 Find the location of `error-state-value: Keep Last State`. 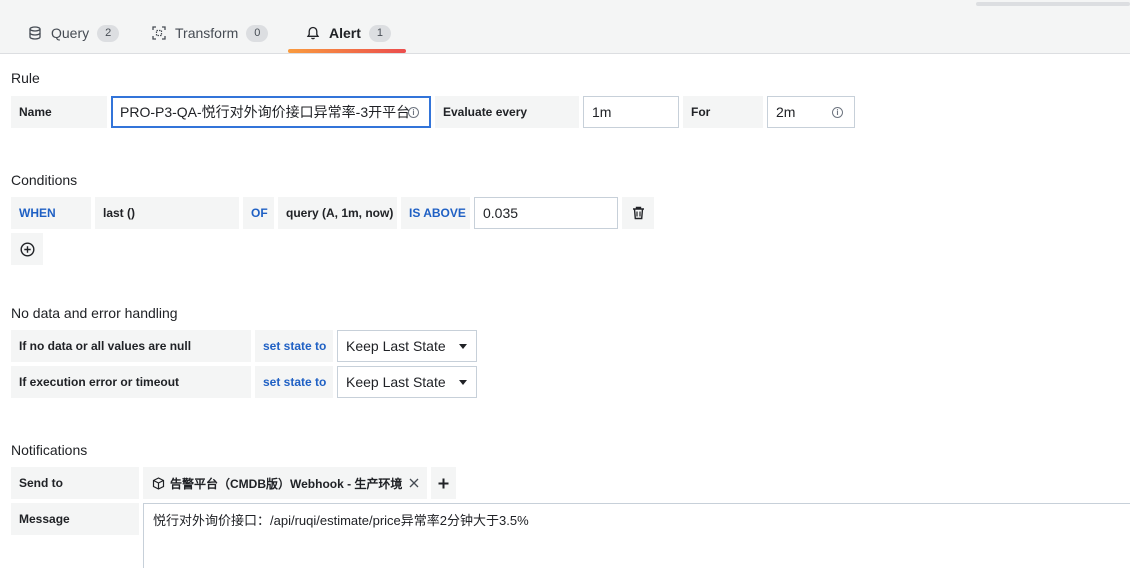

error-state-value: Keep Last State is located at coordinates (396, 382).